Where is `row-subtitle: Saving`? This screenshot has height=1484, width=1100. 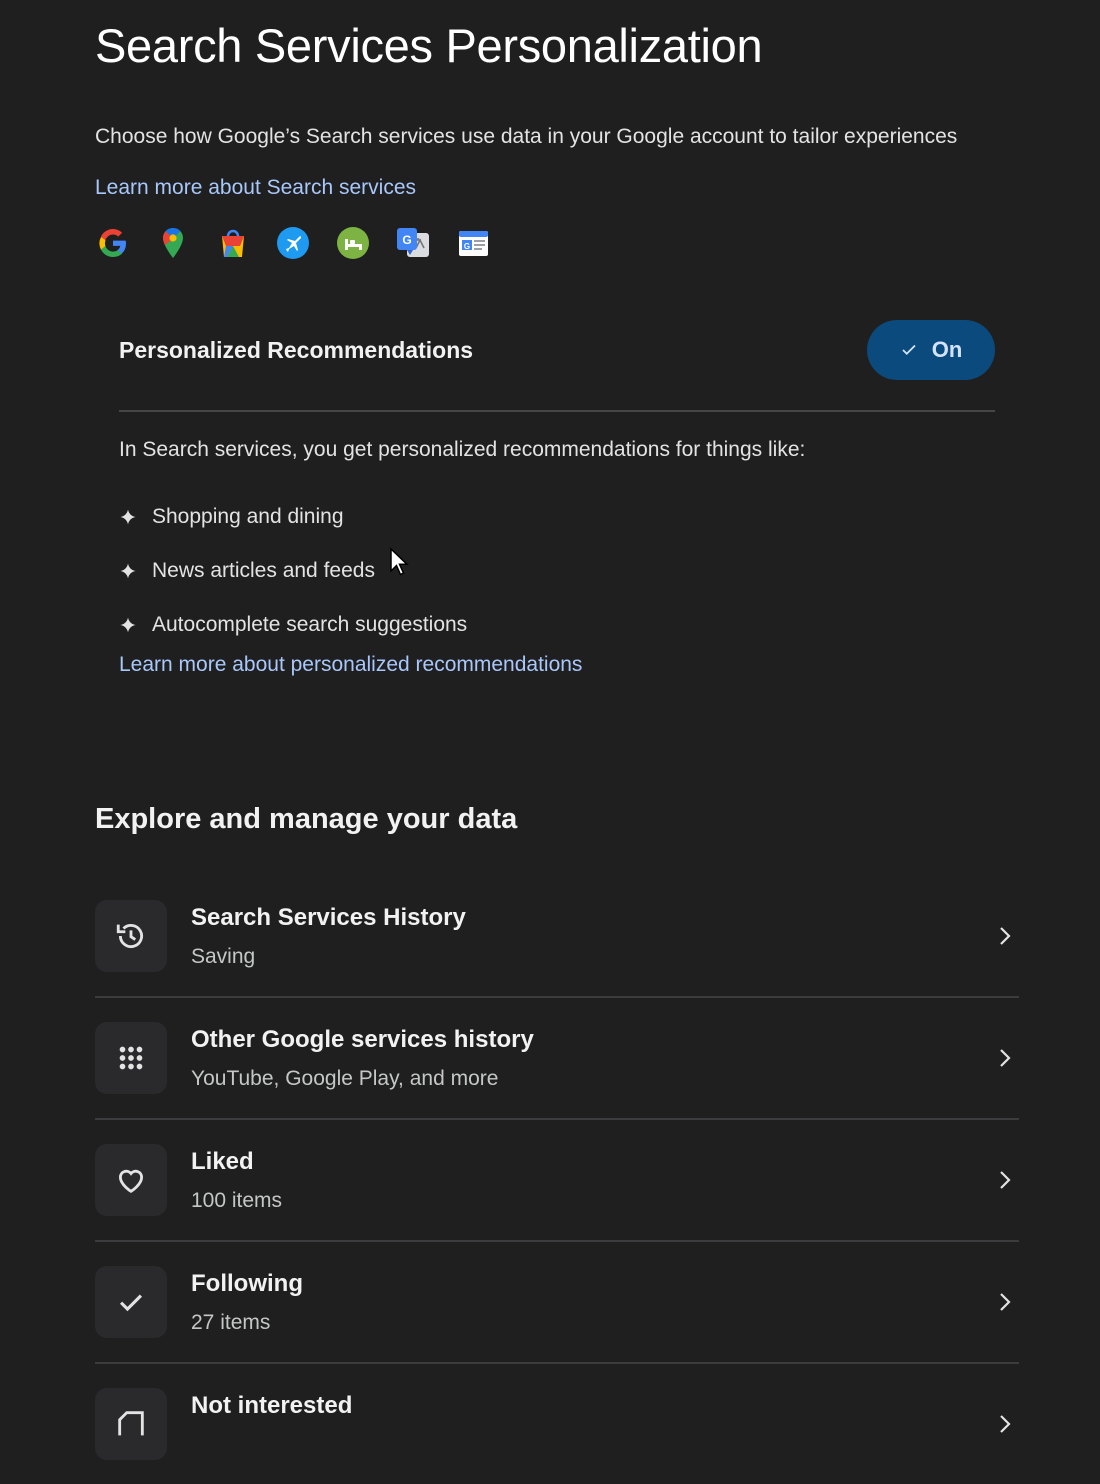
row-subtitle: Saving is located at coordinates (223, 956).